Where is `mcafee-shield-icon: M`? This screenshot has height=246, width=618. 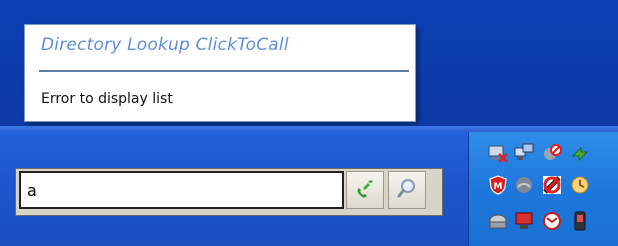 mcafee-shield-icon: M is located at coordinates (498, 185).